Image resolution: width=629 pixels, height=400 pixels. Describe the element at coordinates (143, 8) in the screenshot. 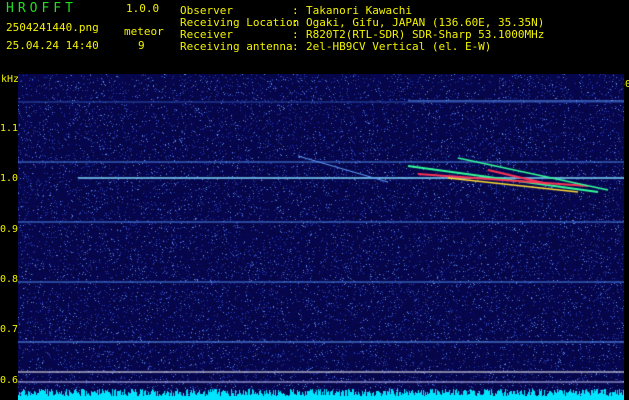

I see `app-version: 1.0.0` at that location.